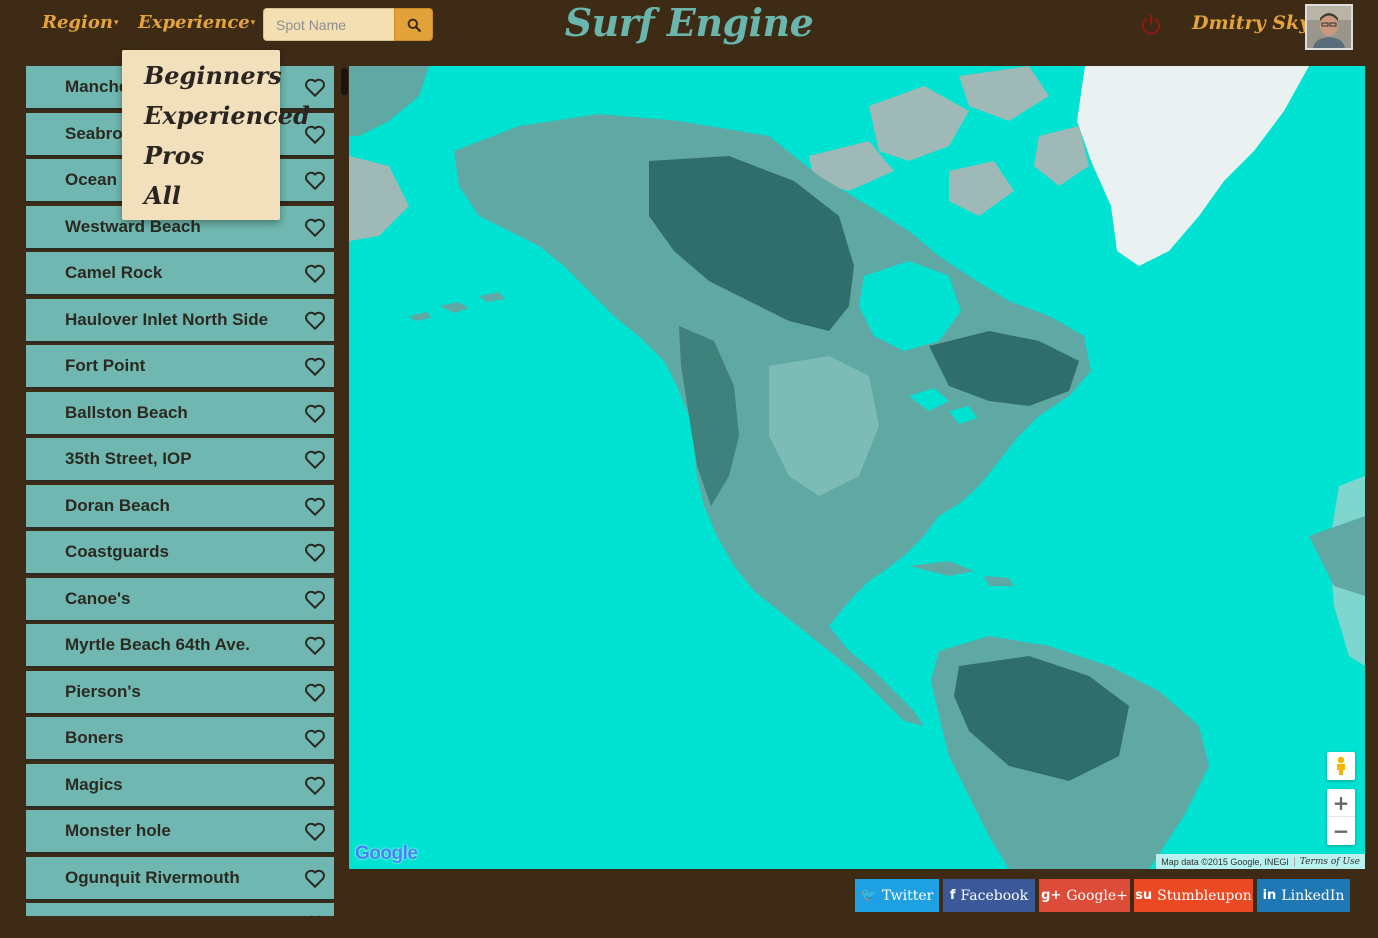 The height and width of the screenshot is (938, 1378). I want to click on linkedin-icon: in, so click(1269, 895).